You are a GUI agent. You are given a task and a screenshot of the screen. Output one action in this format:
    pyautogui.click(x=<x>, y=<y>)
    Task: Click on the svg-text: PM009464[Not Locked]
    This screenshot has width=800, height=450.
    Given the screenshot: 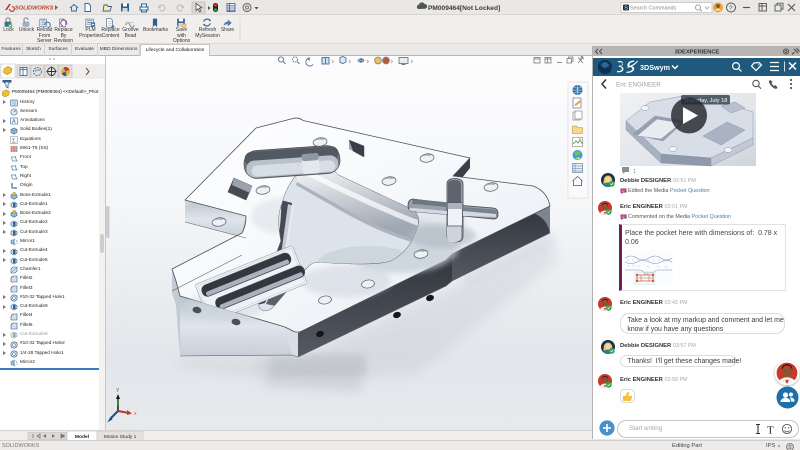 What is the action you would take?
    pyautogui.click(x=464, y=8)
    